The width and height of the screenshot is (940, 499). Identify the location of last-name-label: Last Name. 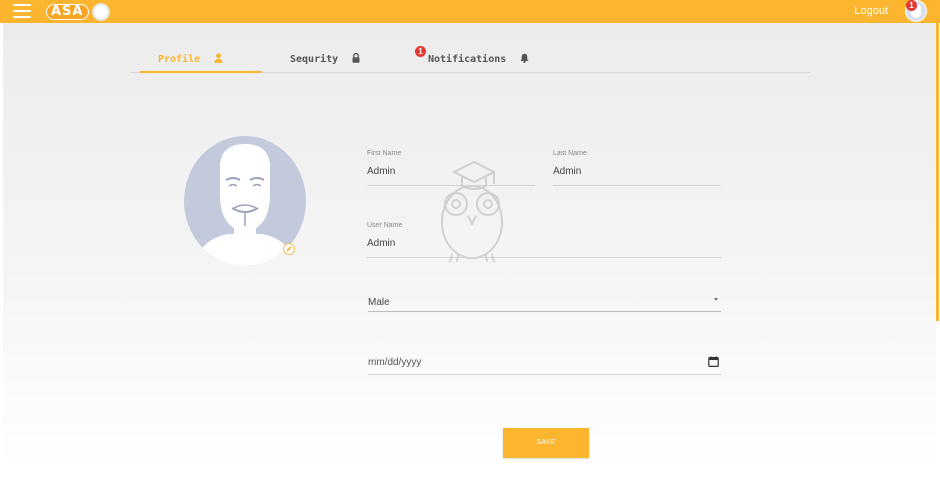
(570, 153).